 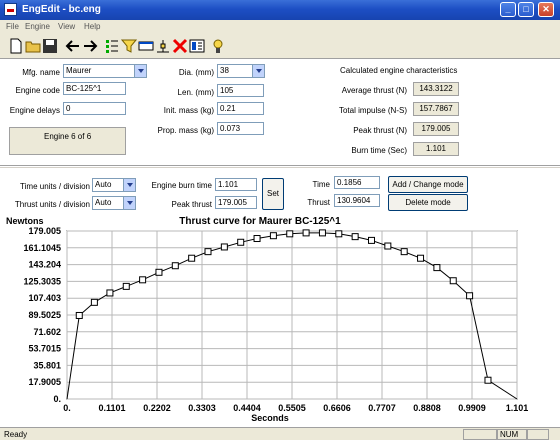 I want to click on prop-mass-label: Prop. mass (kg), so click(x=185, y=130).